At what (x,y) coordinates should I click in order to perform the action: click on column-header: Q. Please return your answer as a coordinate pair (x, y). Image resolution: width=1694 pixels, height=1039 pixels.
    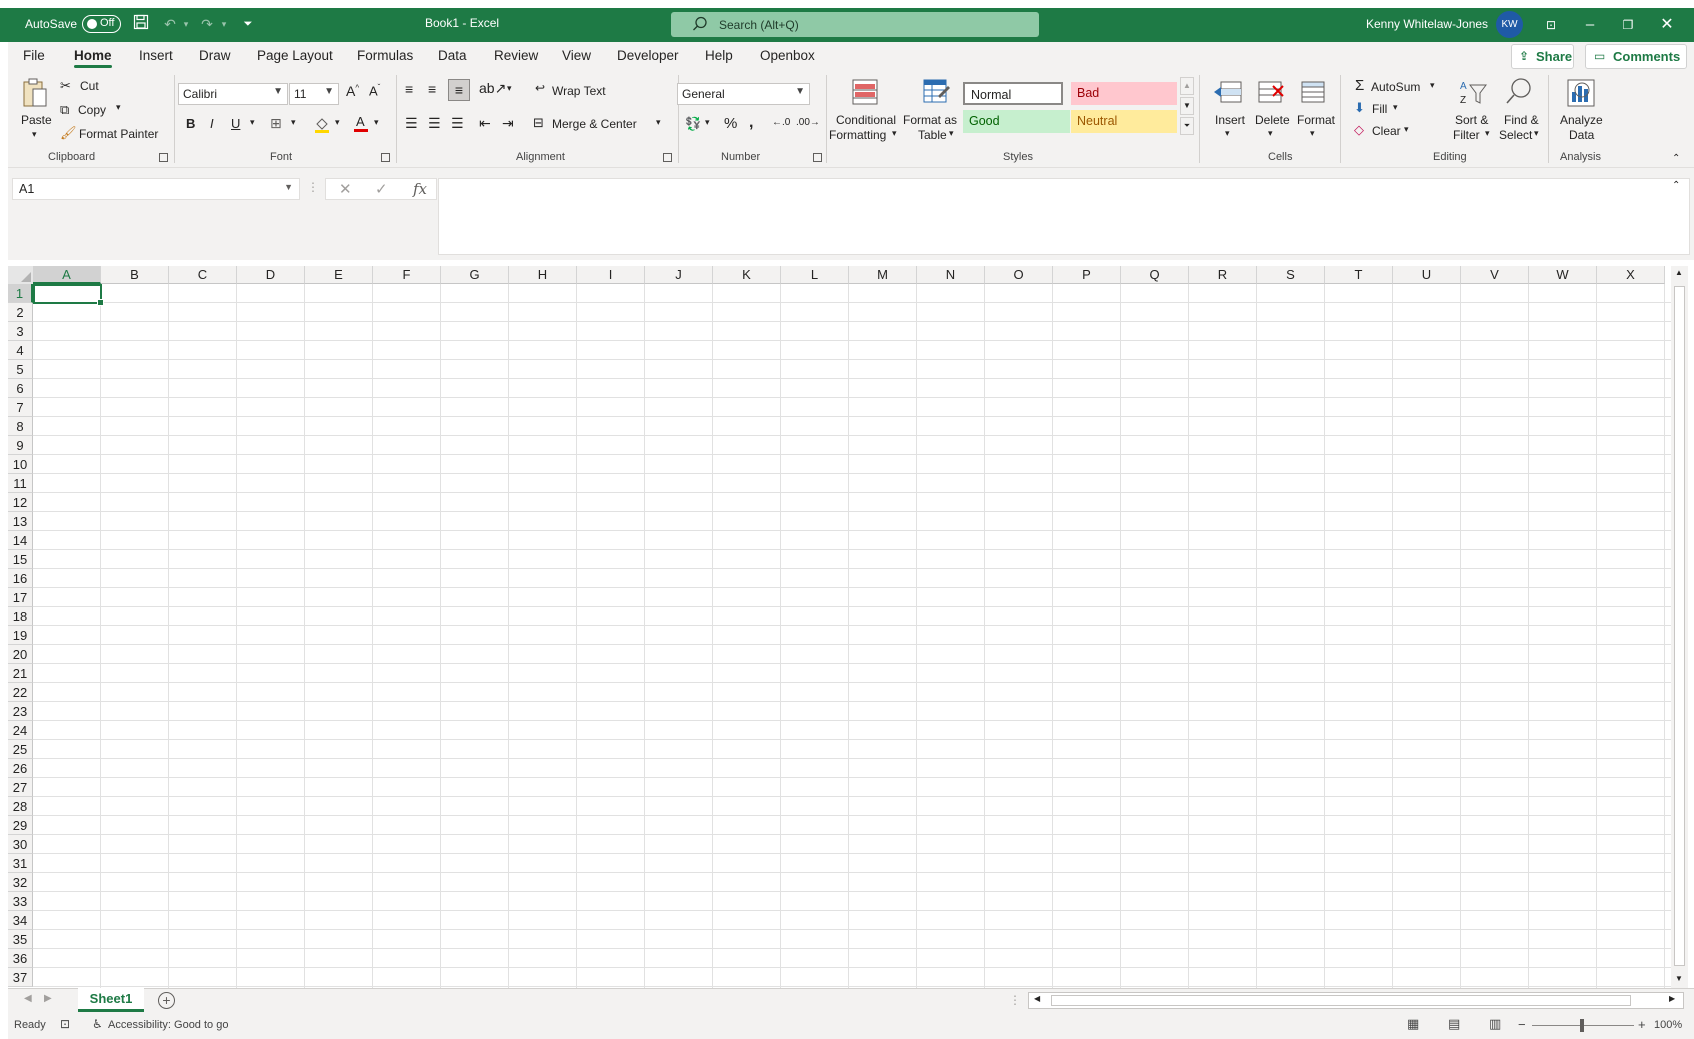
    Looking at the image, I should click on (1155, 275).